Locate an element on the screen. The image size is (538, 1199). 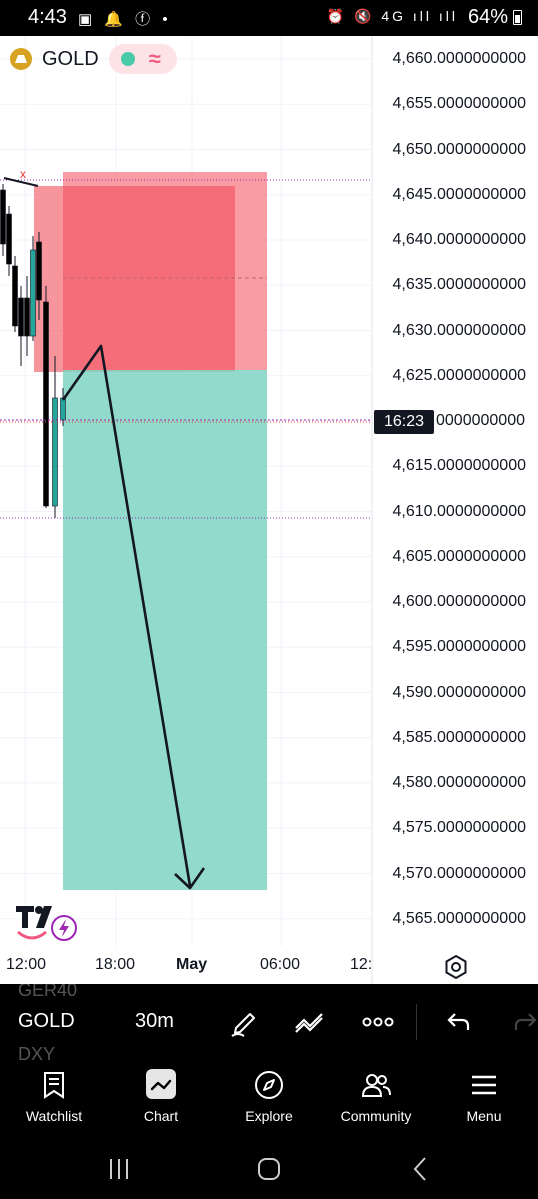
price-axis-label: 4,640.0000000000 is located at coordinates (459, 239).